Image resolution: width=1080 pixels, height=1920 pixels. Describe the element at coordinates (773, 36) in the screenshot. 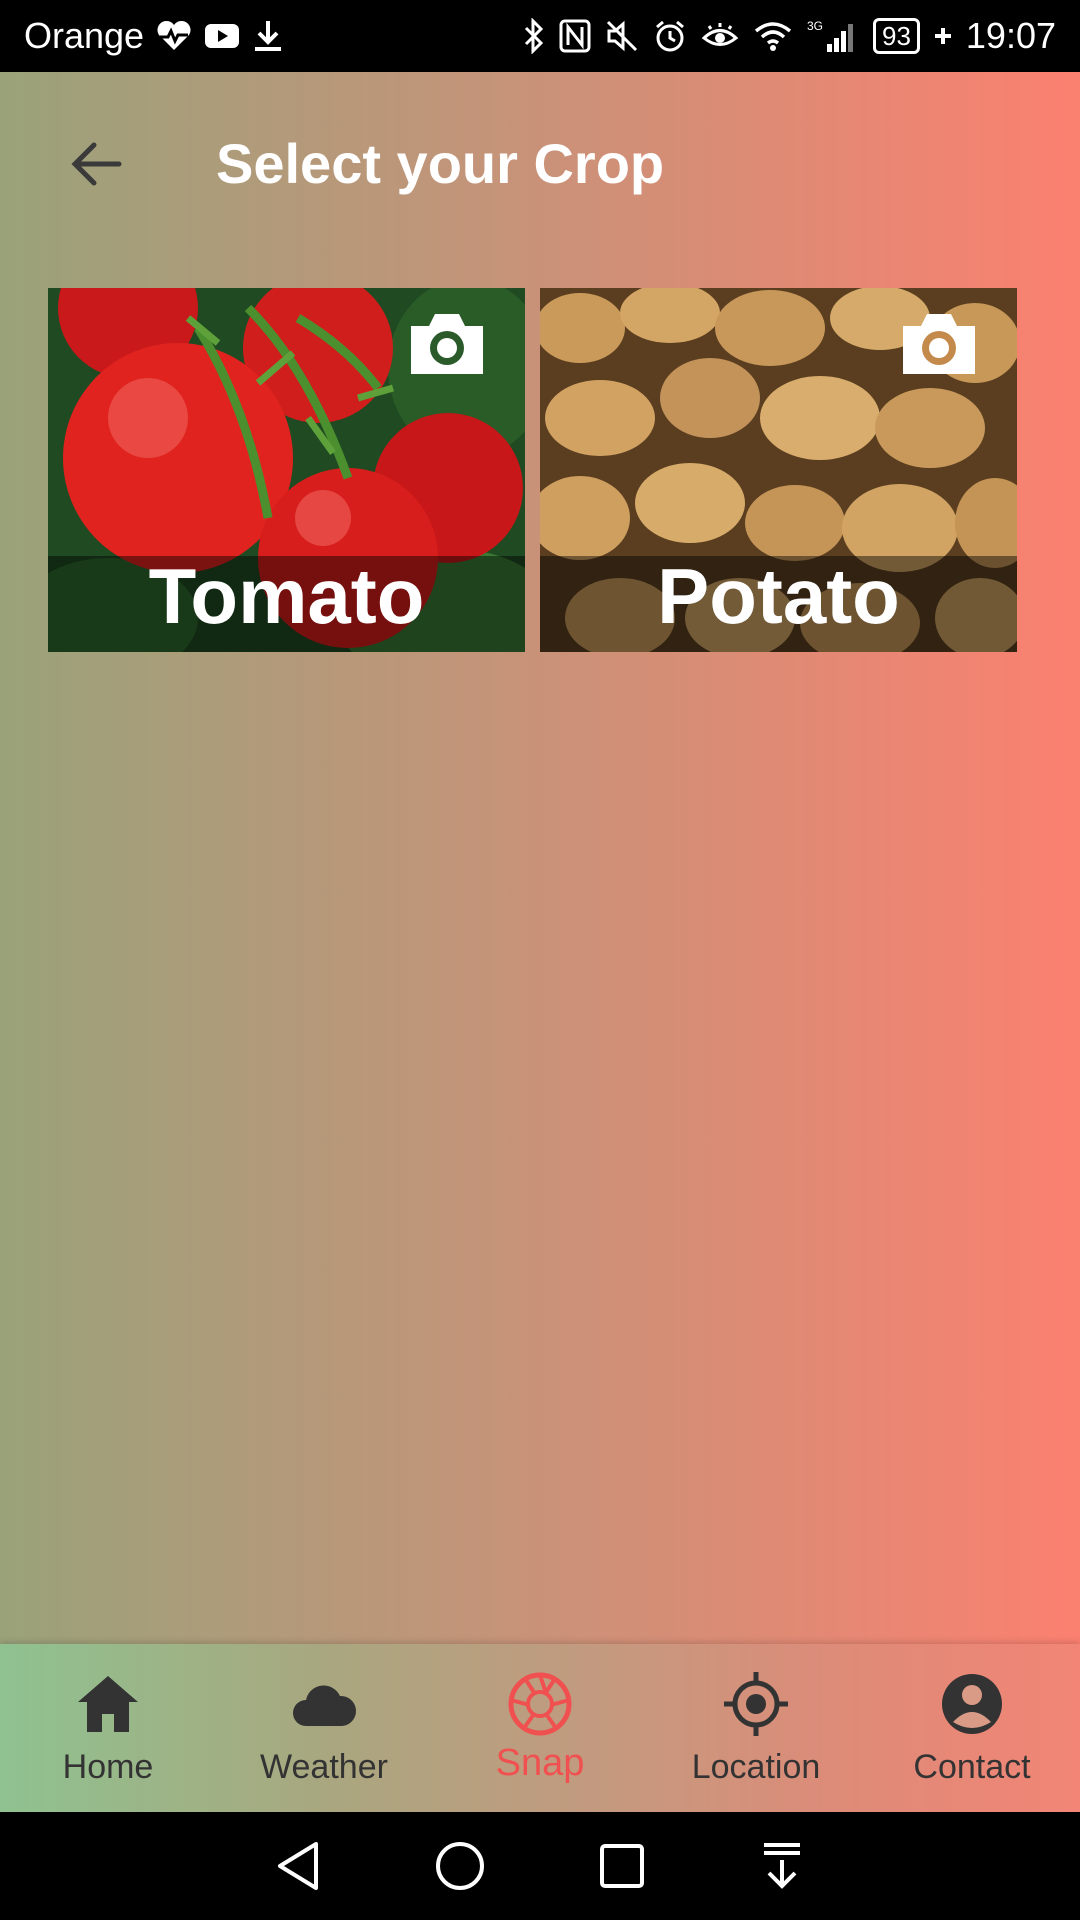

I see `wifi-icon` at that location.